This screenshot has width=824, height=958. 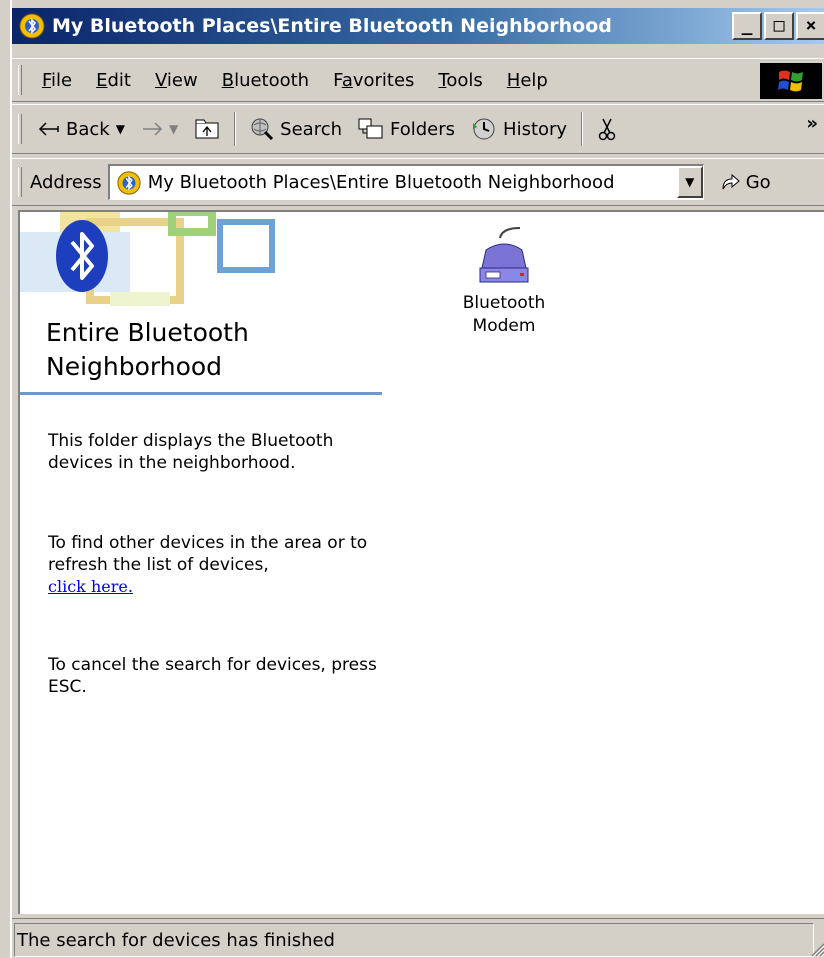 I want to click on search-label: Search, so click(x=311, y=129).